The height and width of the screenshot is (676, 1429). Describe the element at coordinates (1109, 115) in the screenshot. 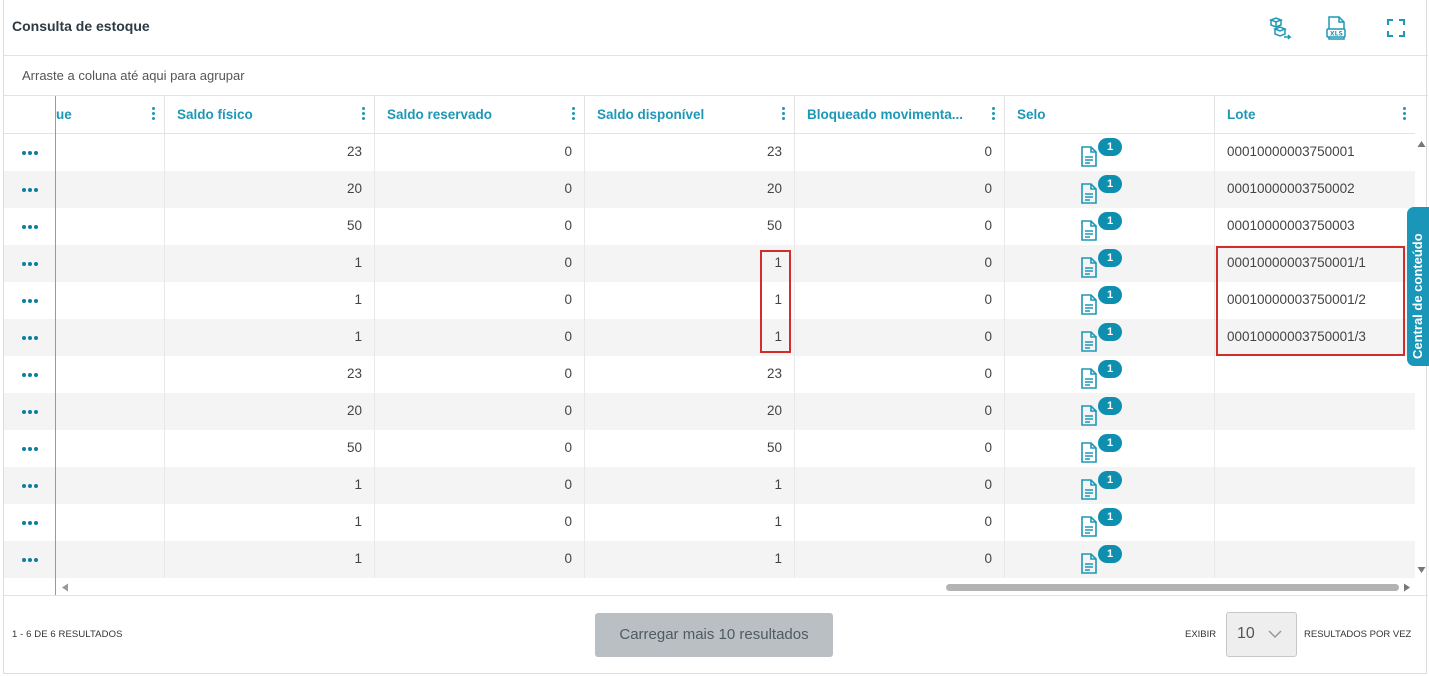

I see `column-header-selo: Selo` at that location.